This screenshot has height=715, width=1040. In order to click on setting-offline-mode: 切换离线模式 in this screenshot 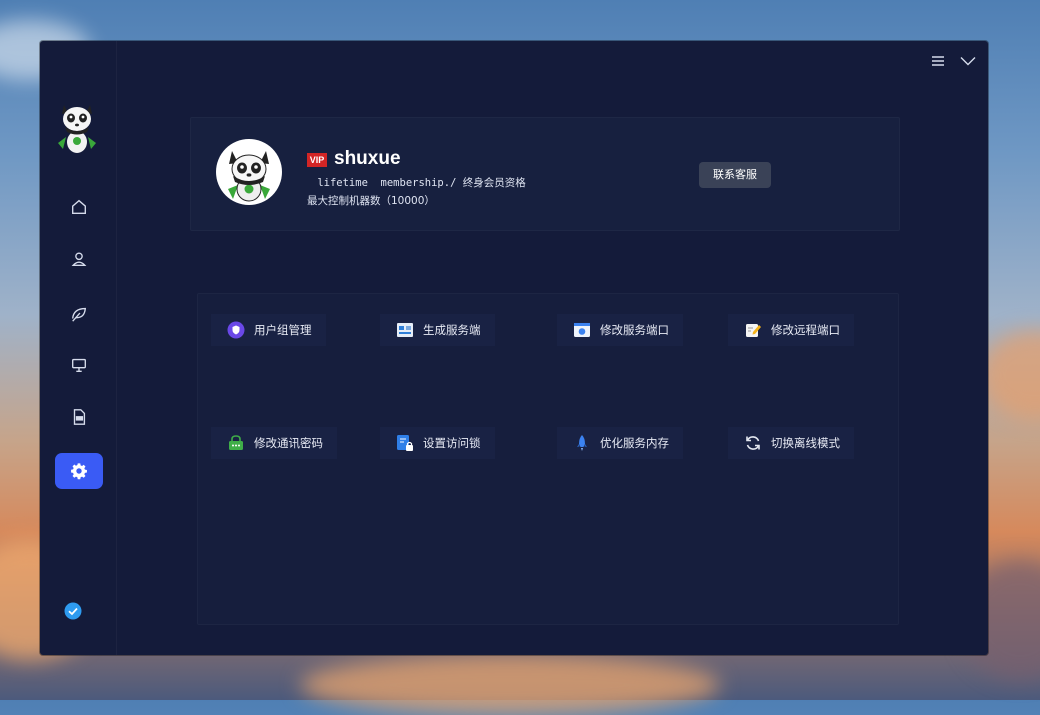, I will do `click(791, 443)`.